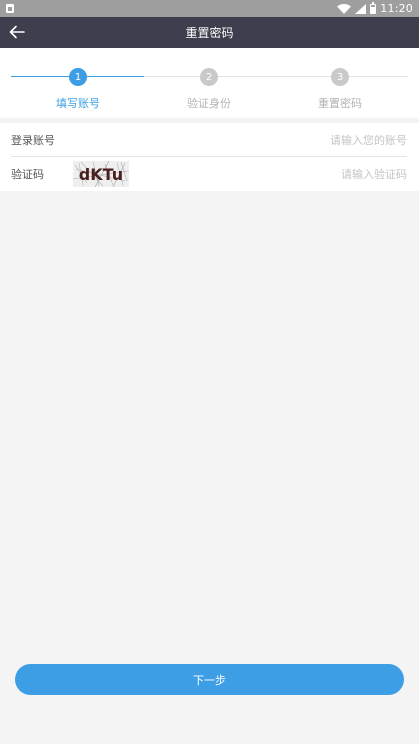 The image size is (419, 744). Describe the element at coordinates (78, 77) in the screenshot. I see `step-1-number: 1` at that location.